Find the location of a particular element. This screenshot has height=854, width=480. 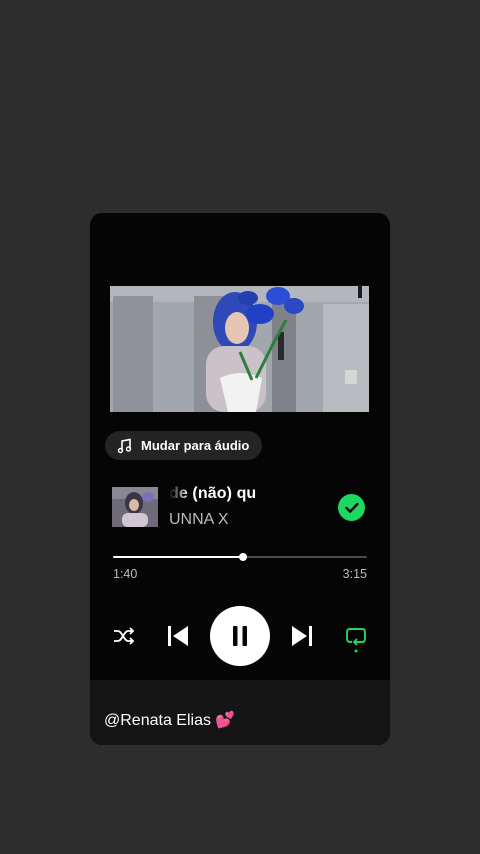

album-art-image is located at coordinates (135, 507).